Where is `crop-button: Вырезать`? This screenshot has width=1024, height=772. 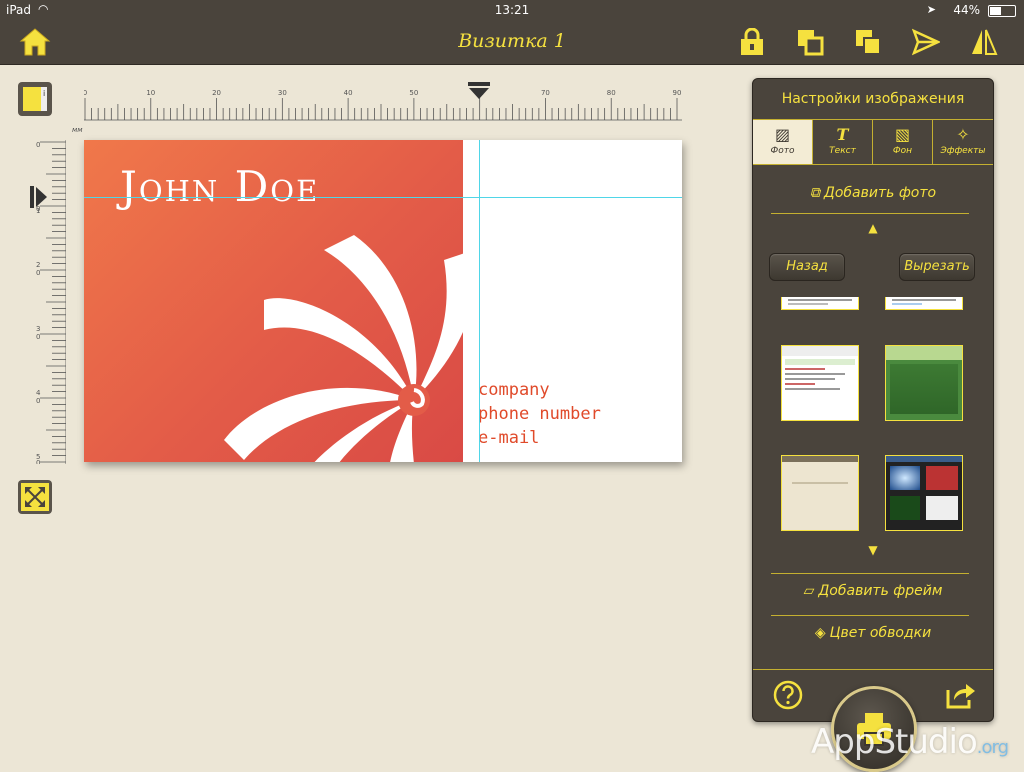 crop-button: Вырезать is located at coordinates (937, 267).